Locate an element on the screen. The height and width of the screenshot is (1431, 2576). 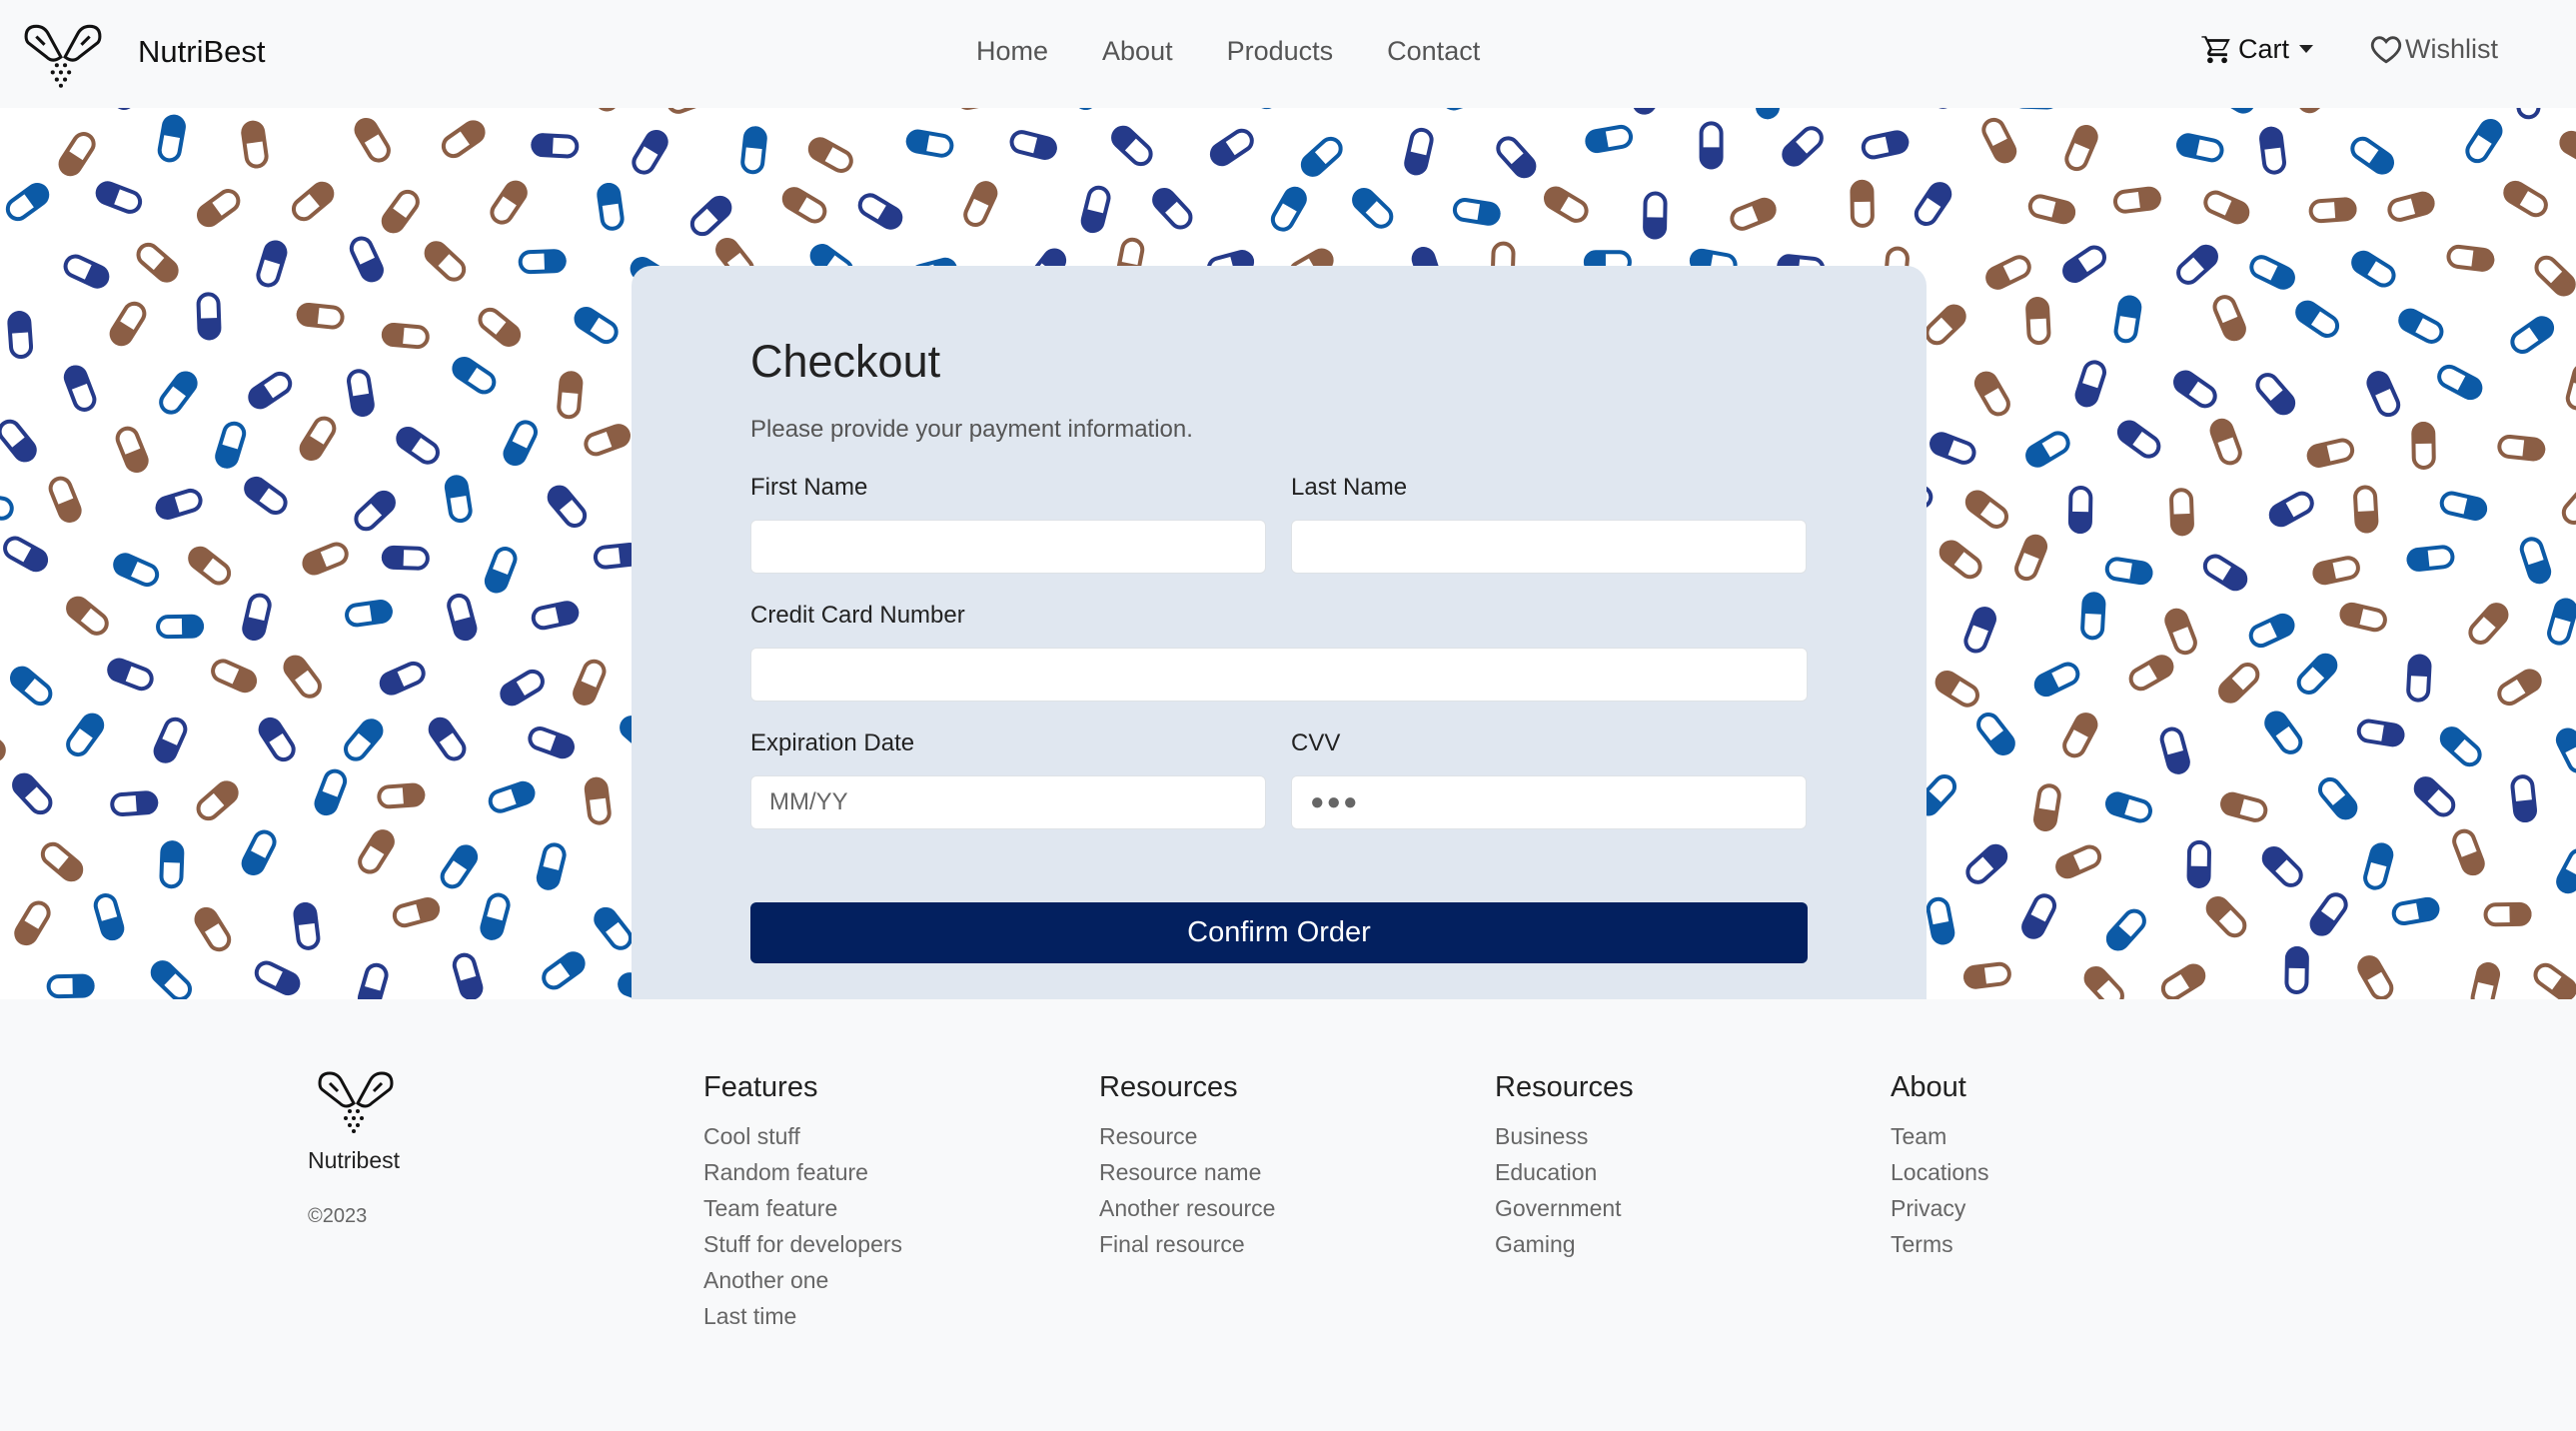
cvv-field is located at coordinates (1549, 802).